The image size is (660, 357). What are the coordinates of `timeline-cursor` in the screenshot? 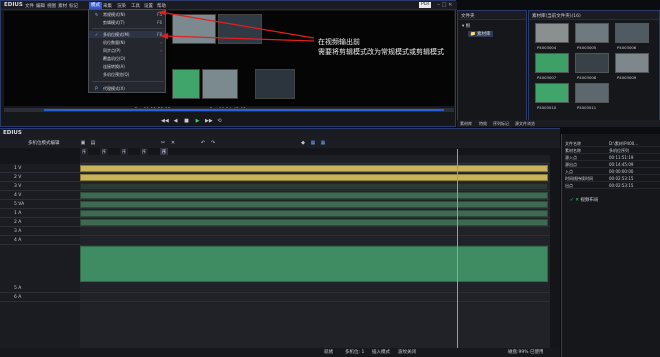 It's located at (457, 251).